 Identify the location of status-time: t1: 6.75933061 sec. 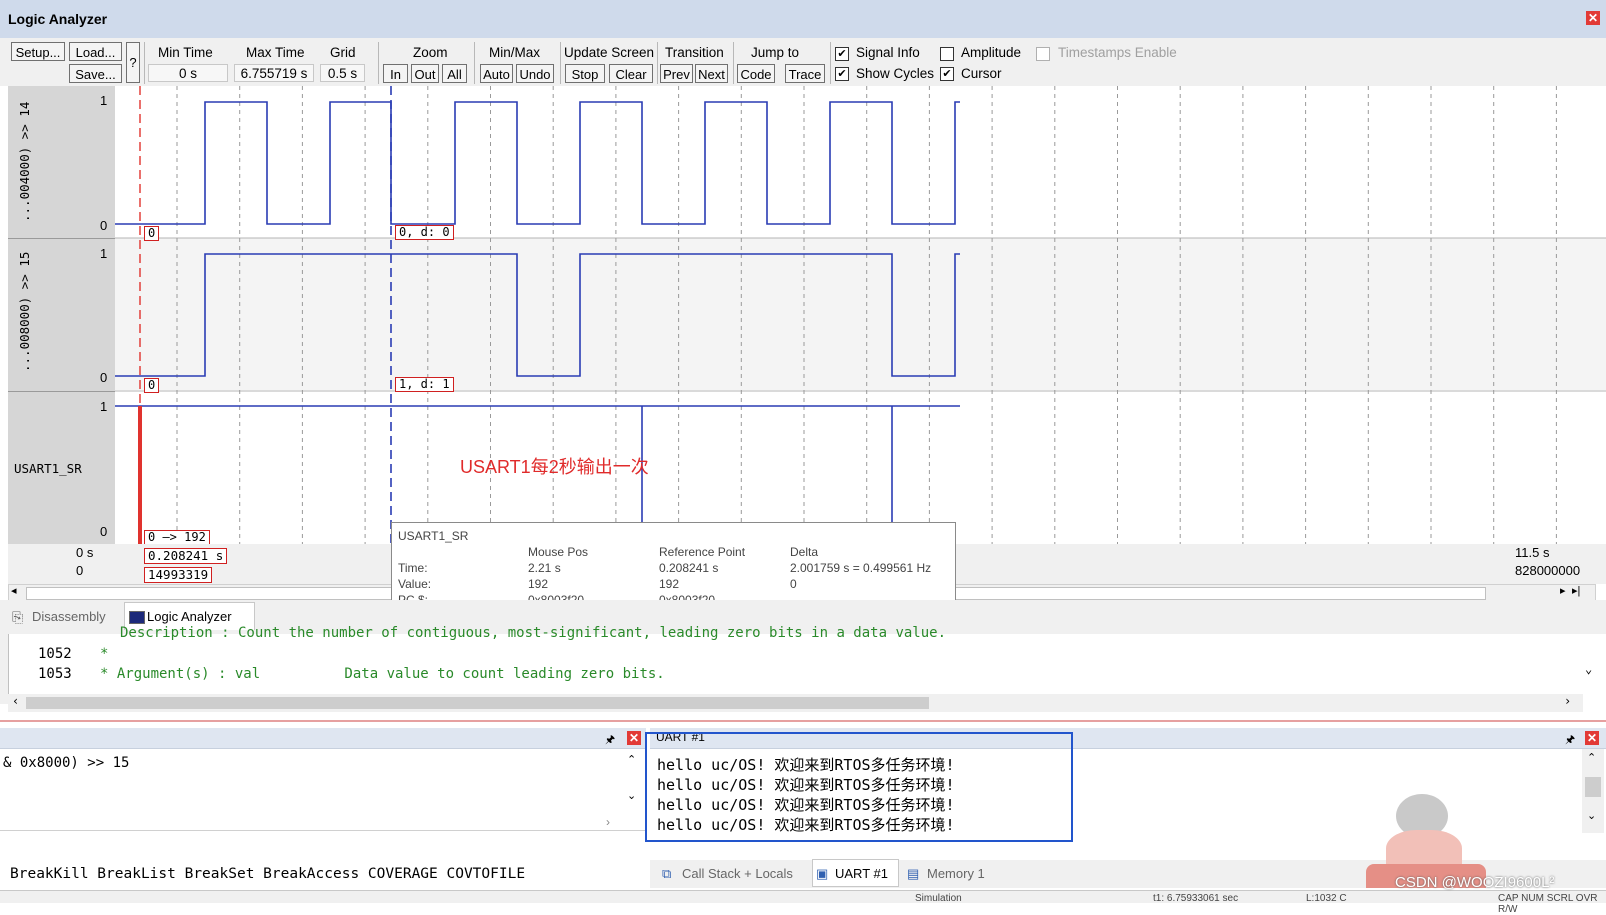
(1196, 898).